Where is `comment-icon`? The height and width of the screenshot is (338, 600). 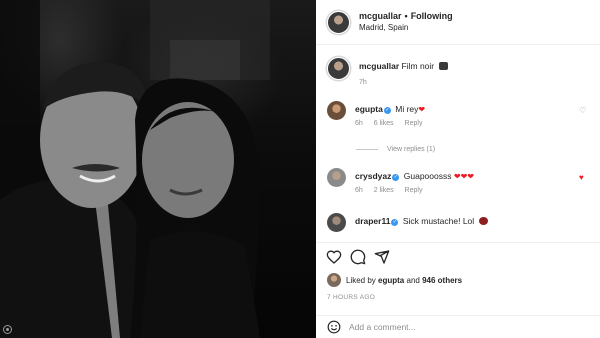
comment-icon is located at coordinates (358, 257).